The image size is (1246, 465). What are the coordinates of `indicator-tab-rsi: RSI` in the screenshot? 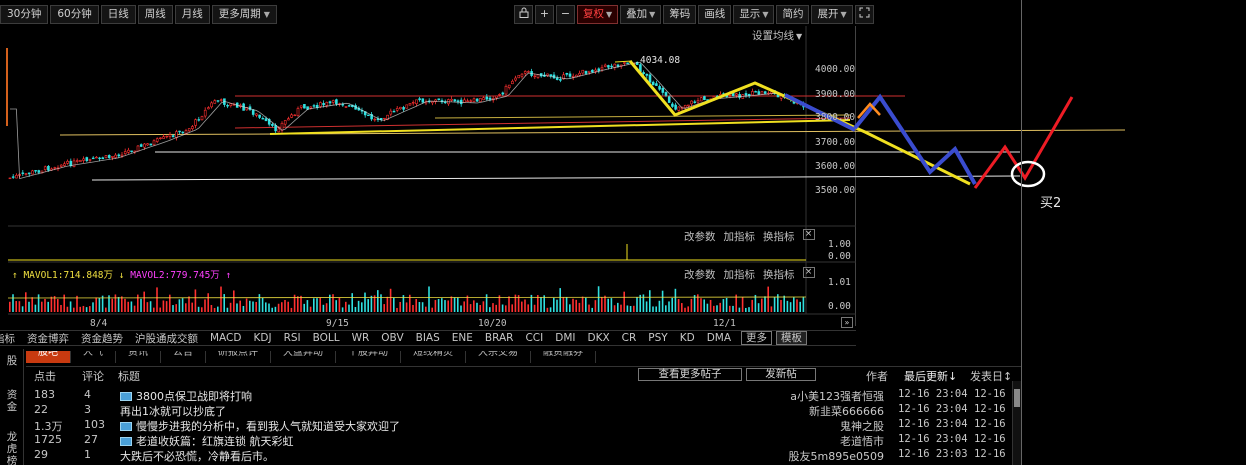 It's located at (292, 338).